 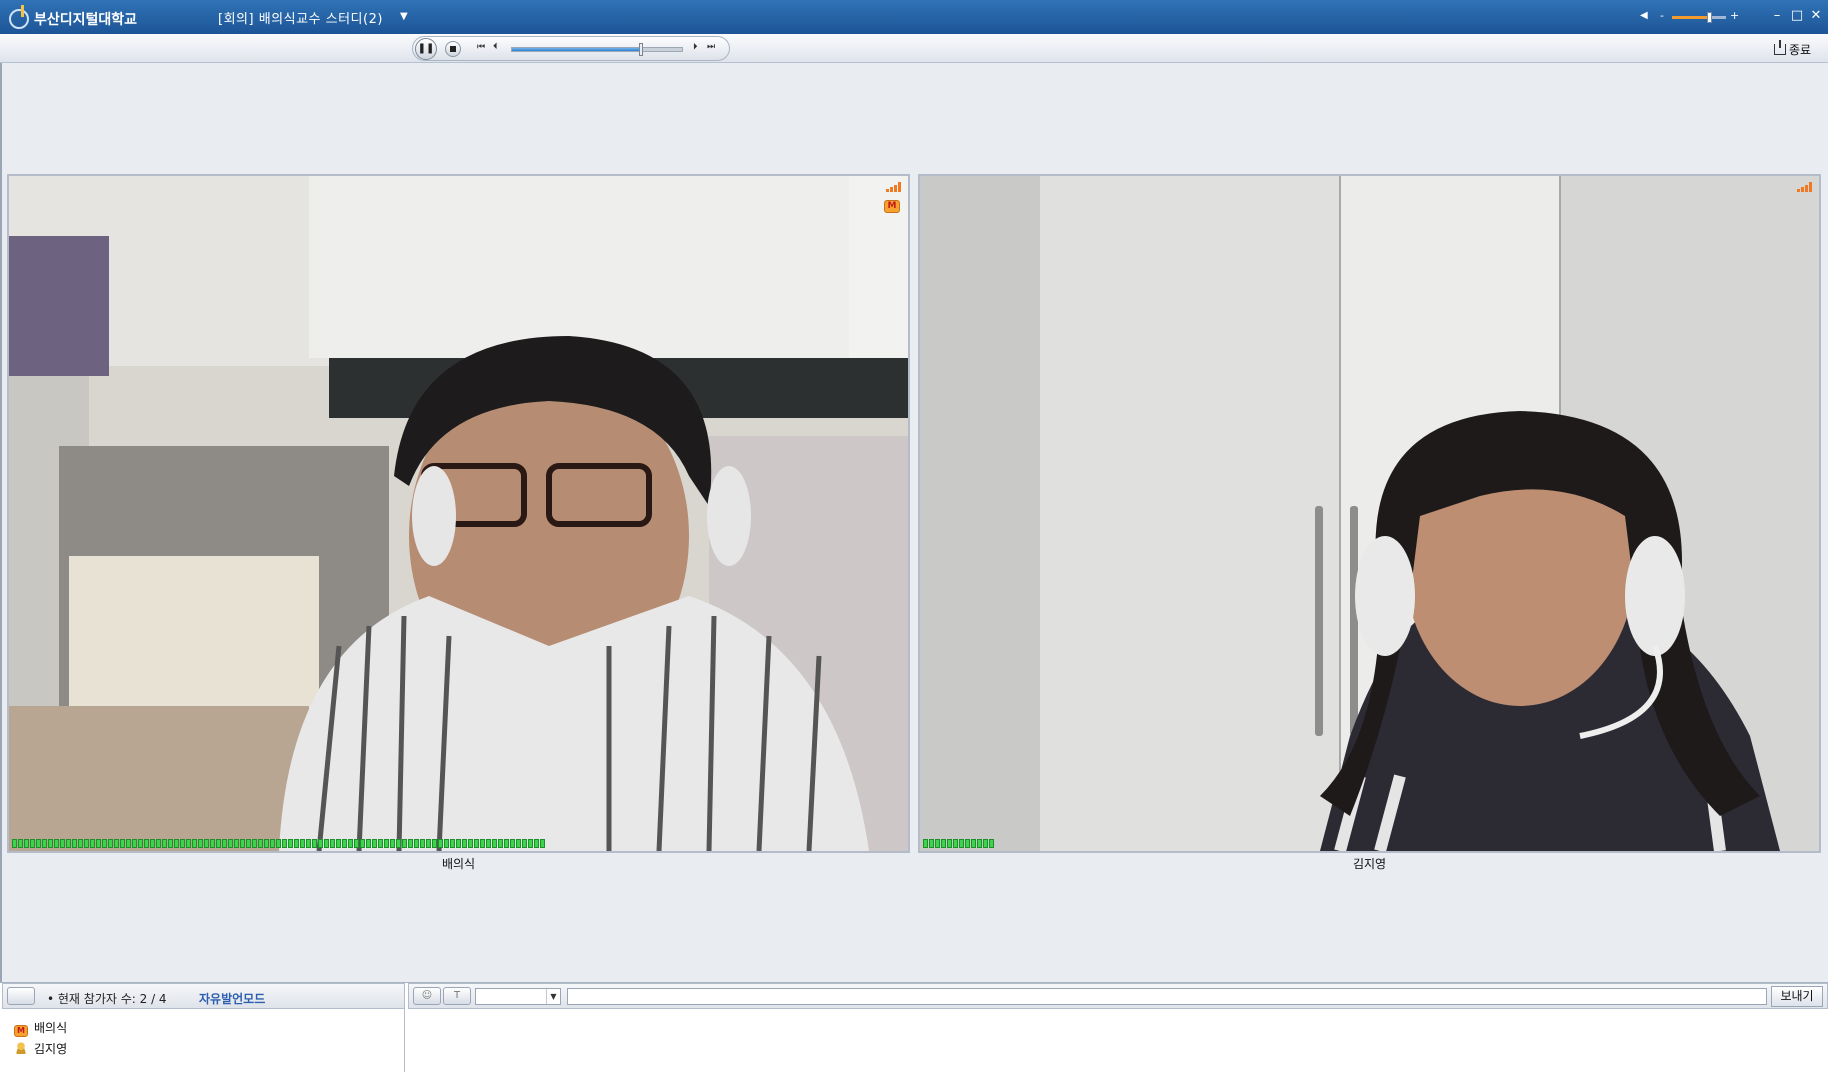 What do you see at coordinates (495, 47) in the screenshot?
I see `step-back-icon: ⏴` at bounding box center [495, 47].